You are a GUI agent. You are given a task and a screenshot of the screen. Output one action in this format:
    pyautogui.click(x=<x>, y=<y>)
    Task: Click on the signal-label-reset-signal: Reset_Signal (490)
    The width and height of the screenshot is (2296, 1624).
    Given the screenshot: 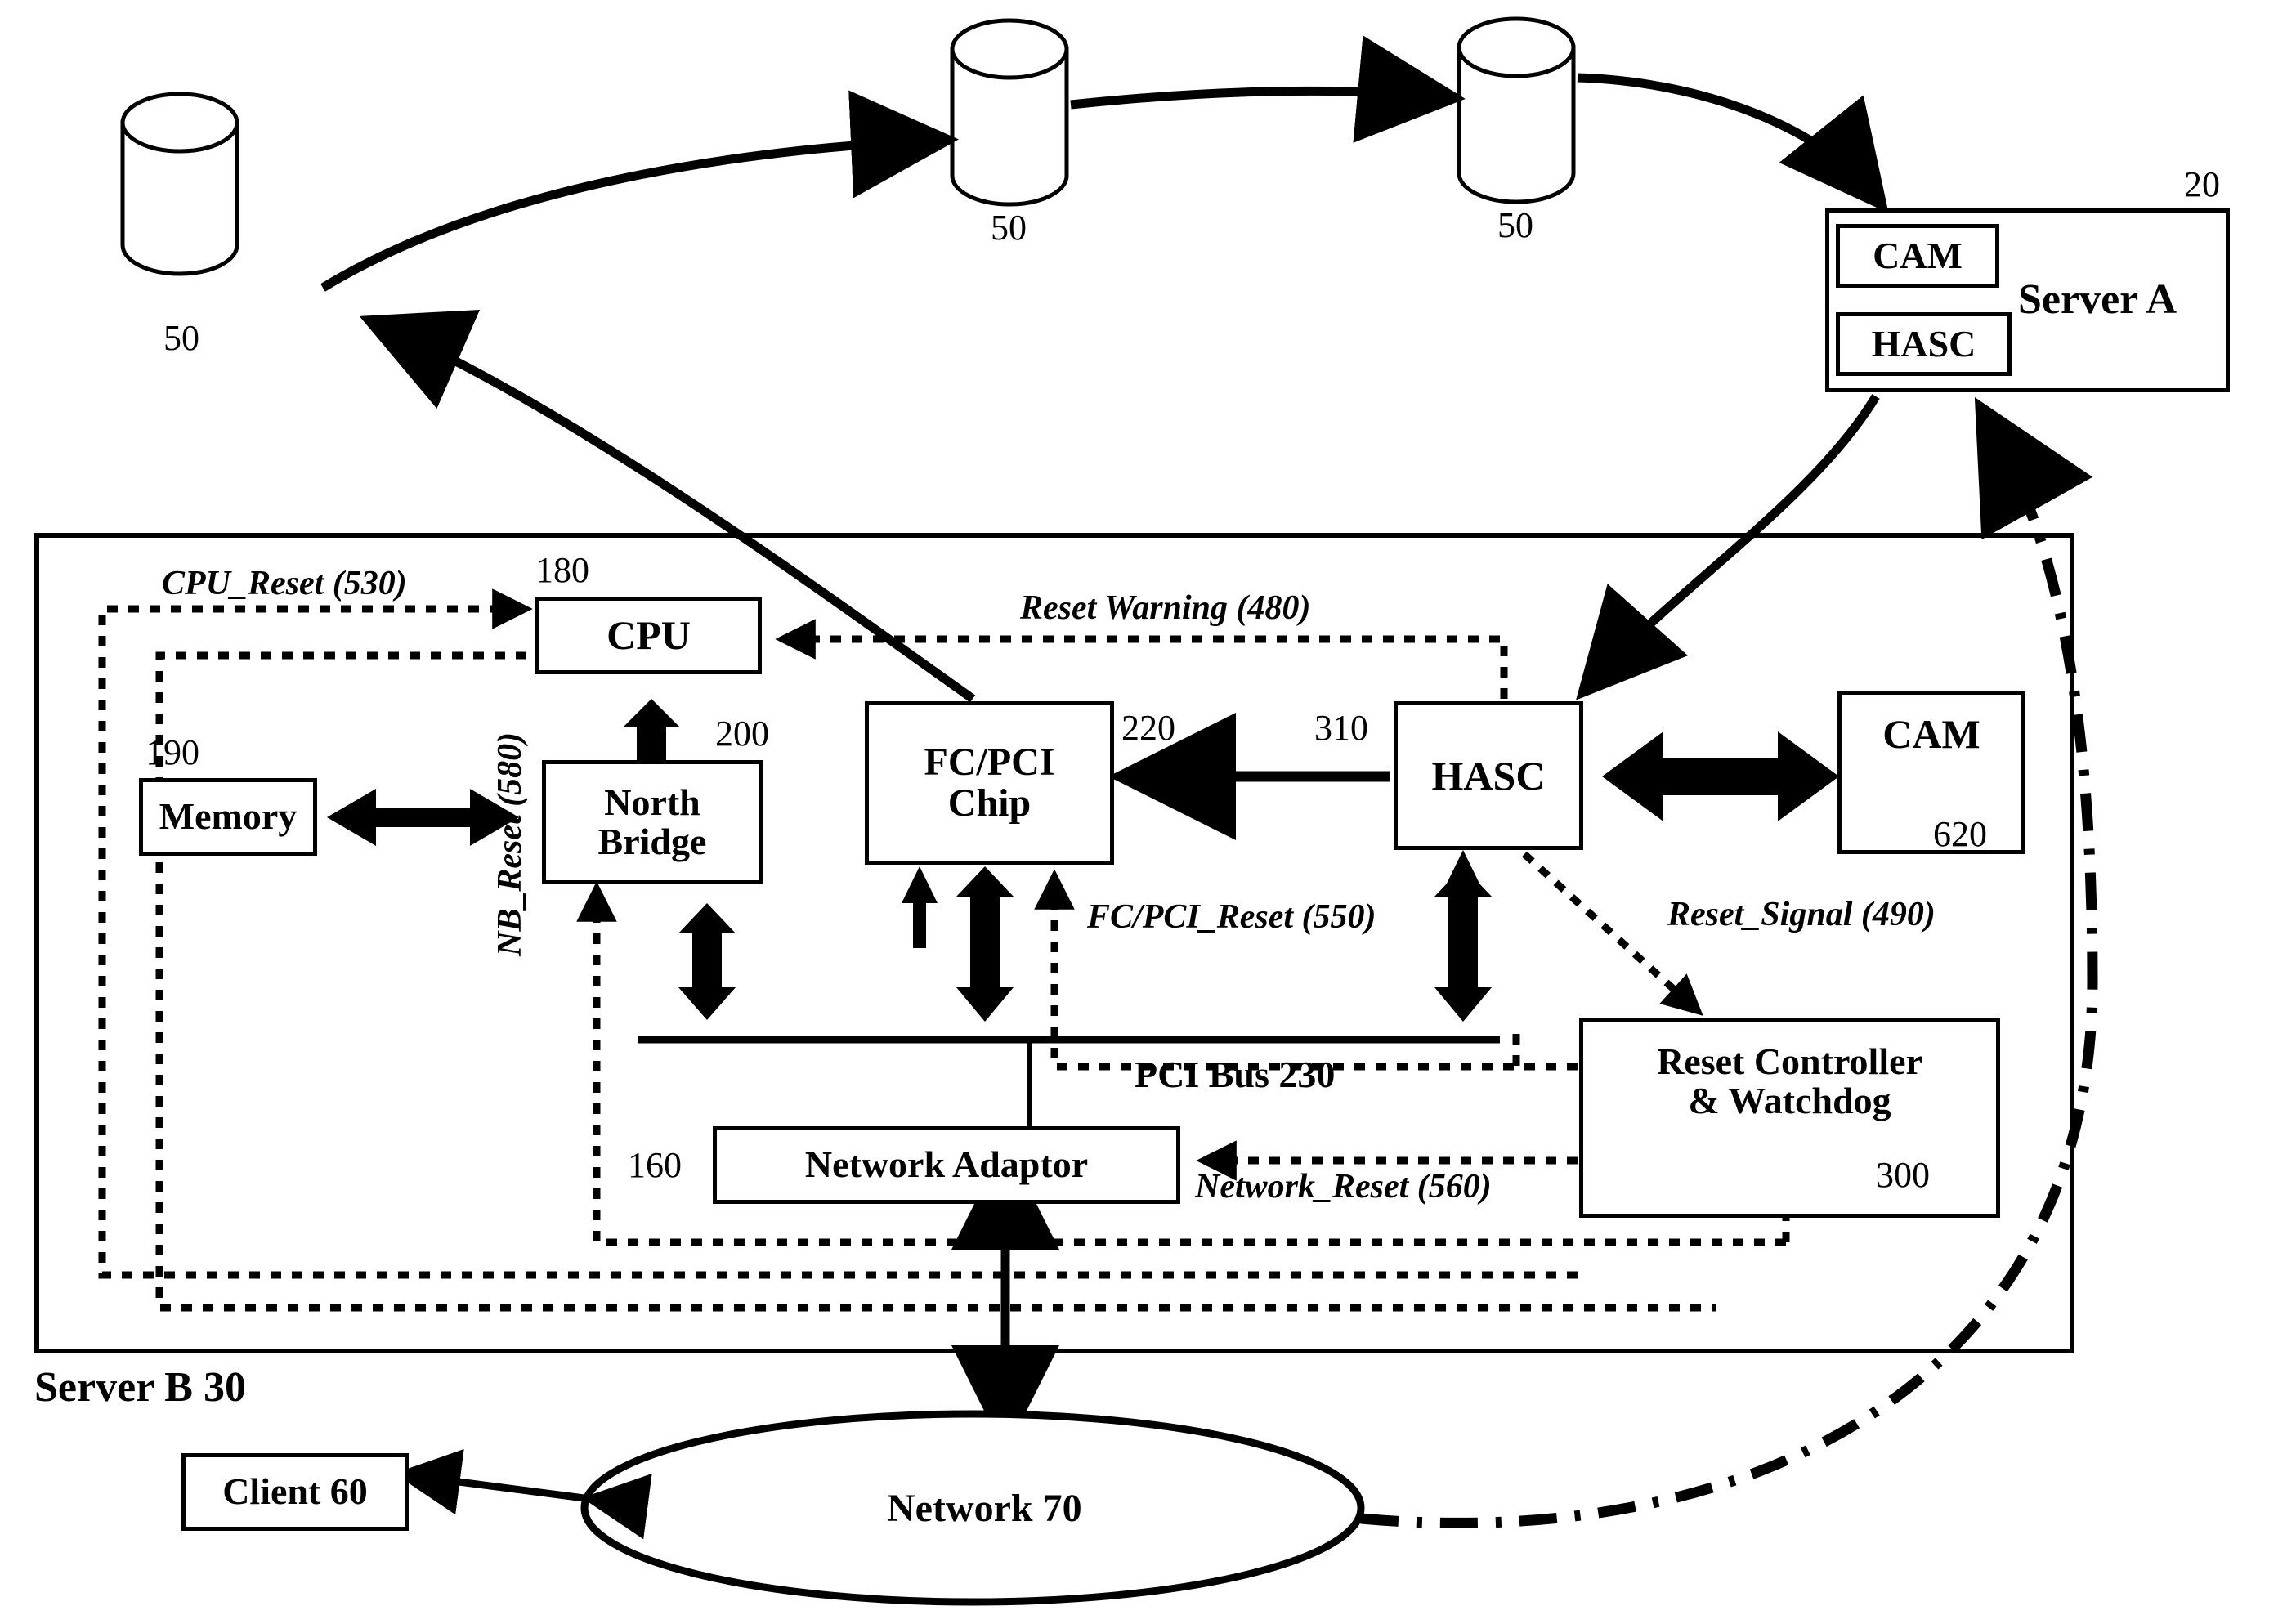 What is the action you would take?
    pyautogui.click(x=1801, y=914)
    